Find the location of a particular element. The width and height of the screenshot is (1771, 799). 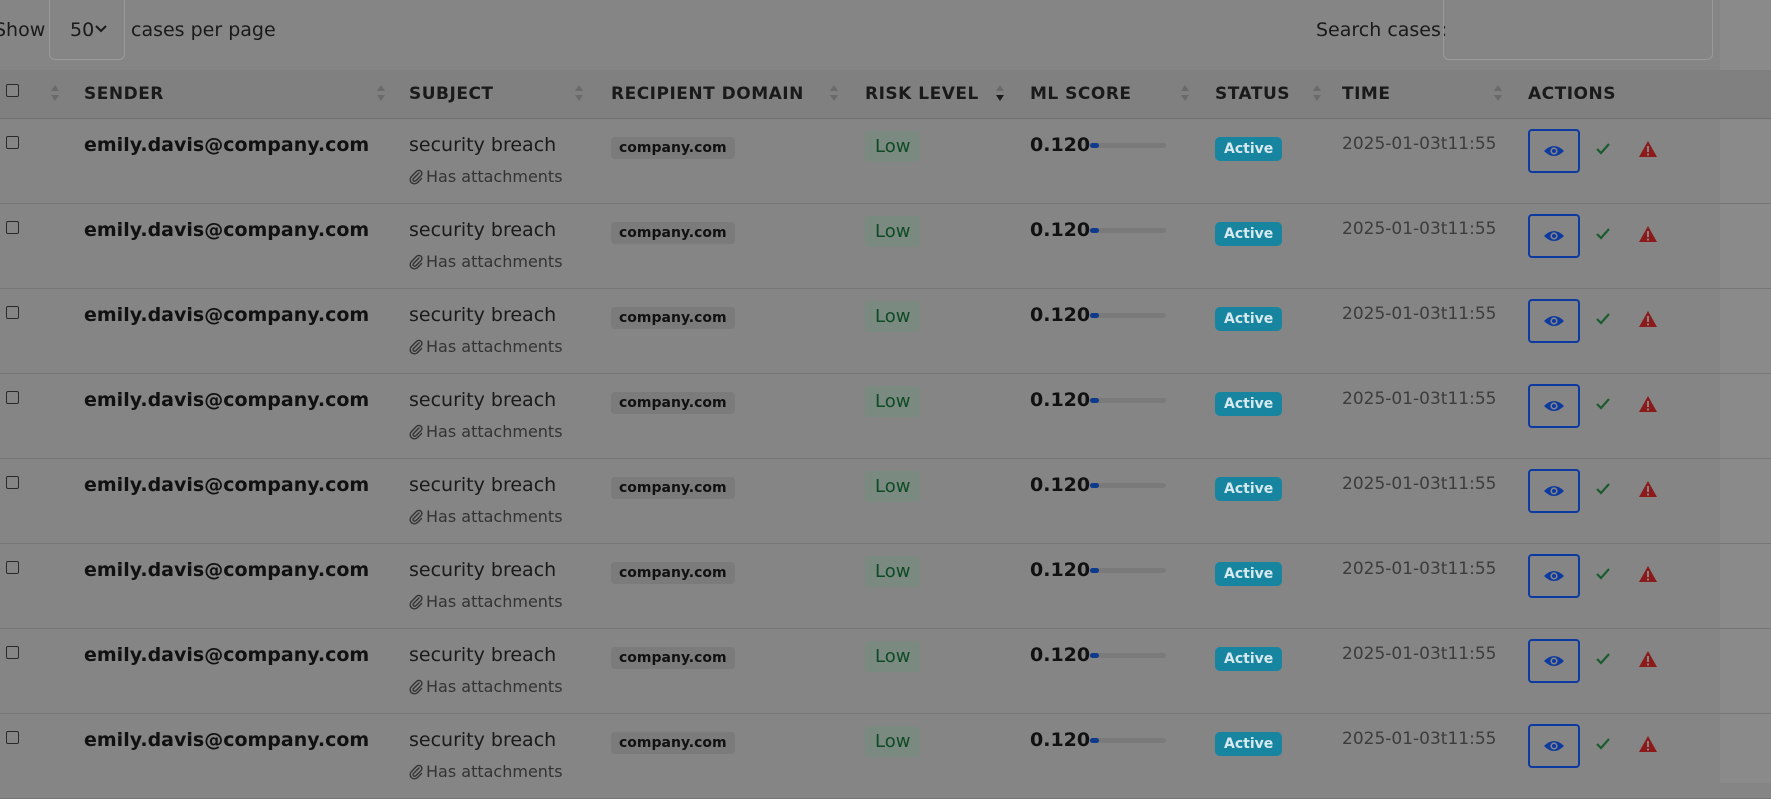

column-header-status: STATUS is located at coordinates (1278, 94).